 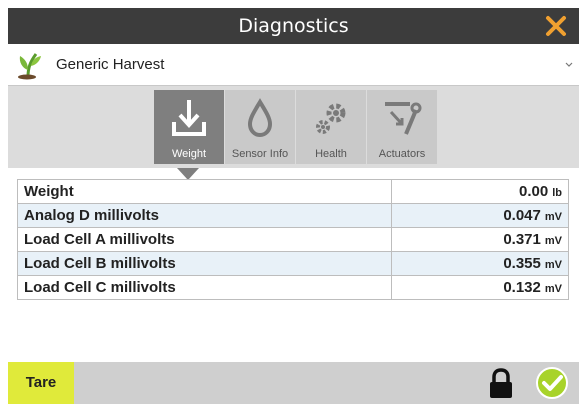 I want to click on row-value-cell: 0.00 lb, so click(x=480, y=191).